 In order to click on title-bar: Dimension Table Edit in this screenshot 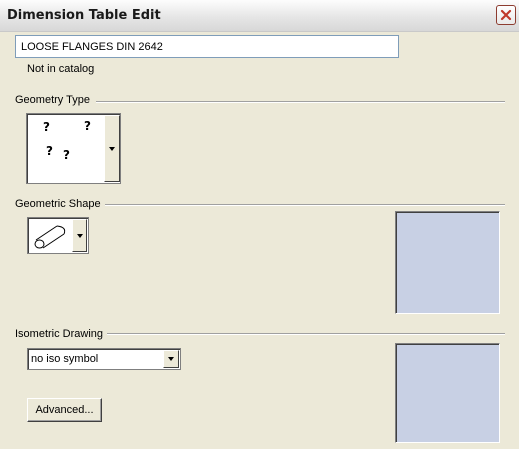, I will do `click(259, 16)`.